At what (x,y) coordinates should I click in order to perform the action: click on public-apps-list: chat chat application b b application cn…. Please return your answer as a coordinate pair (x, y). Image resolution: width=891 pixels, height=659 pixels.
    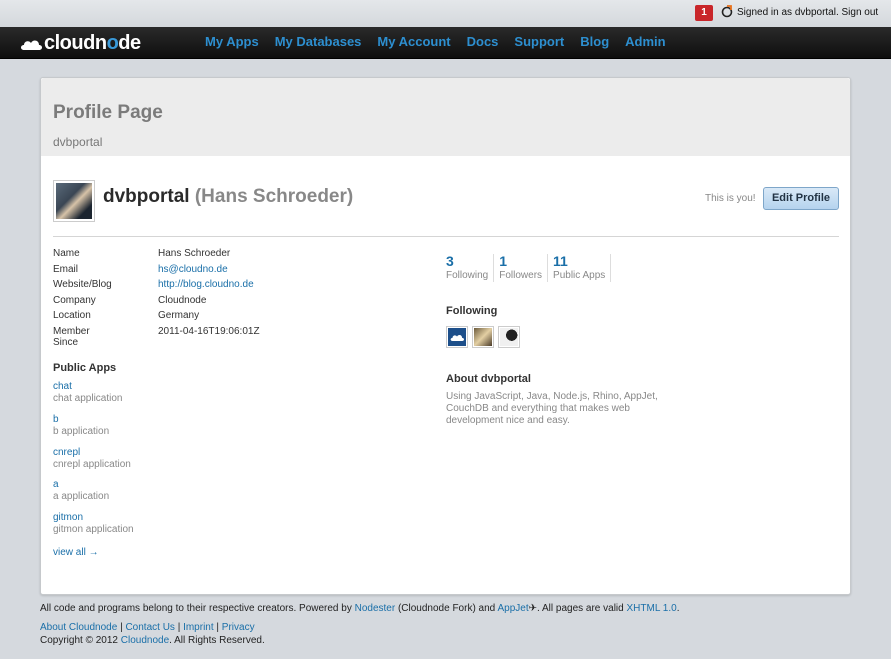
    Looking at the image, I should click on (93, 463).